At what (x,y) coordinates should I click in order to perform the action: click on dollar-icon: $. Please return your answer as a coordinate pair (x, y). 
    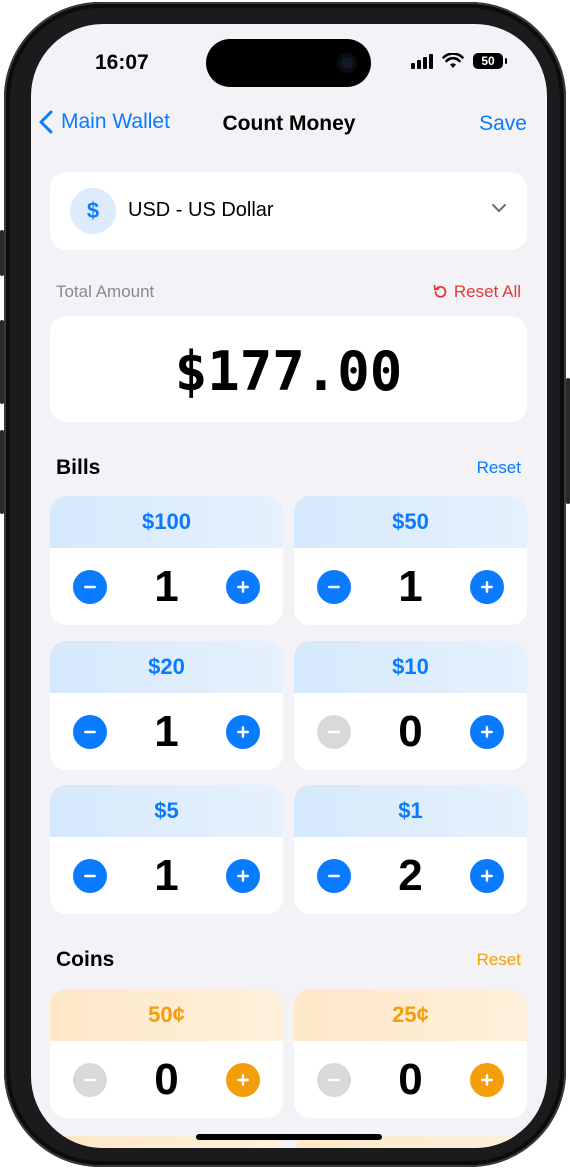
    Looking at the image, I should click on (93, 211).